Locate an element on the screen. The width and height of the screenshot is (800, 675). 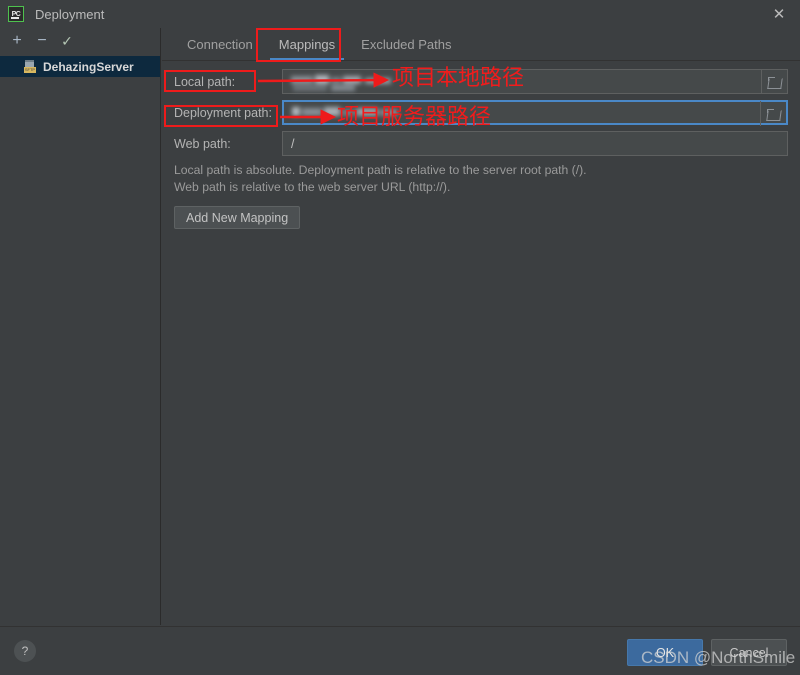
deployment-path-label: Deployment path: is located at coordinates (223, 112).